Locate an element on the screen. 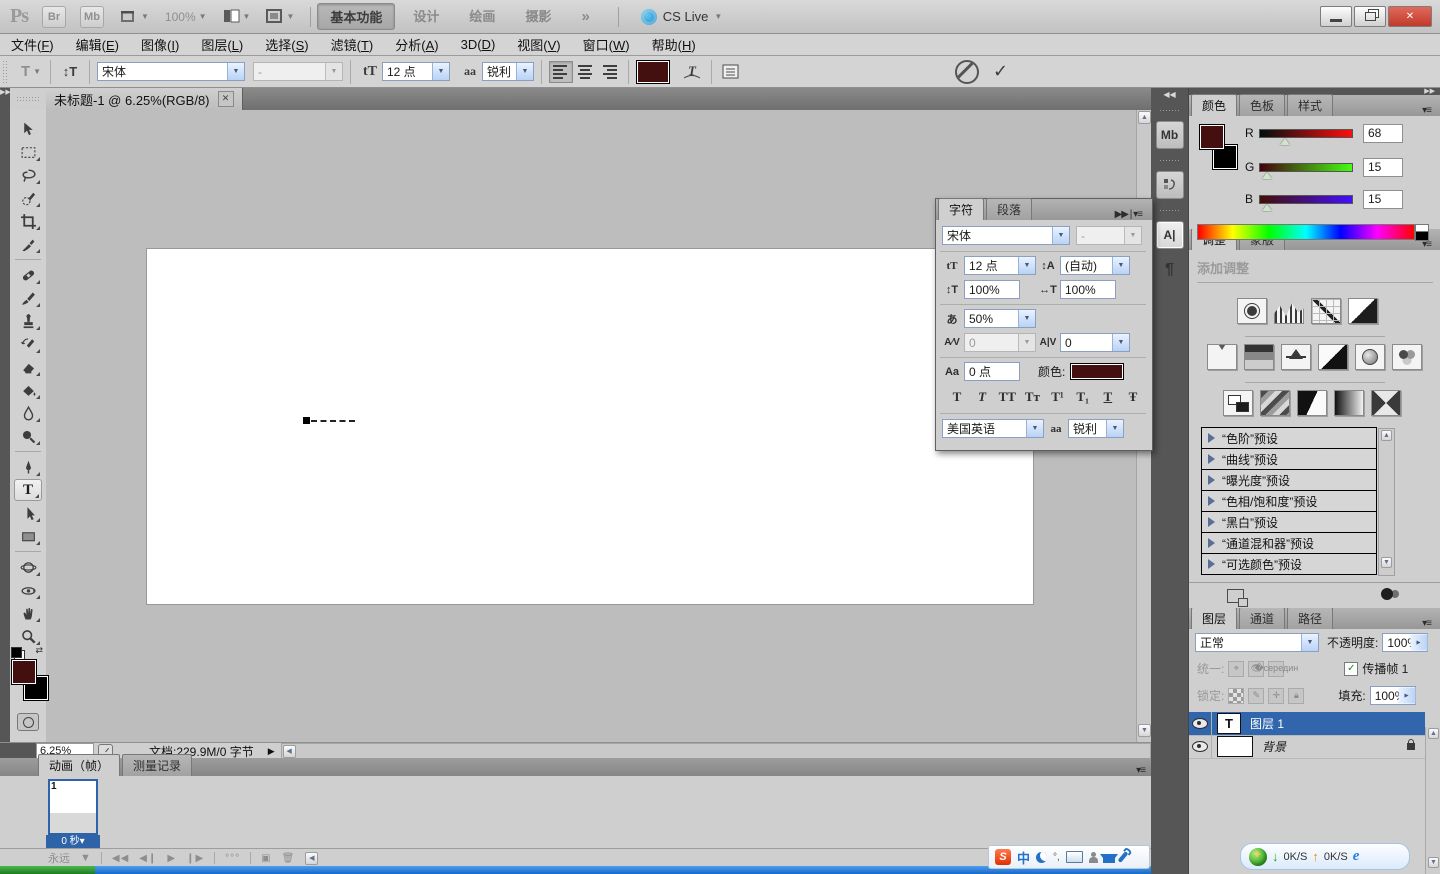 The width and height of the screenshot is (1440, 874). green-value-field: 15 is located at coordinates (1383, 167).